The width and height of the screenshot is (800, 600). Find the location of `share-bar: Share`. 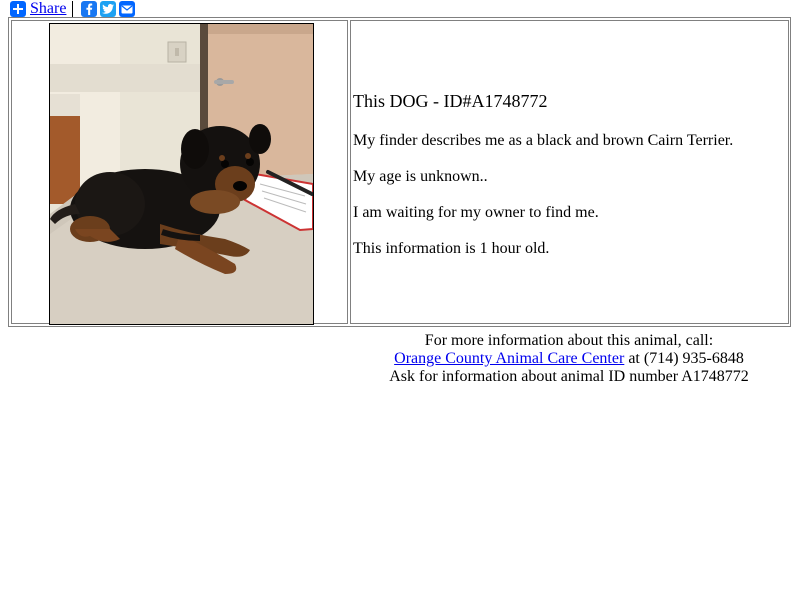

share-bar: Share is located at coordinates (74, 9).